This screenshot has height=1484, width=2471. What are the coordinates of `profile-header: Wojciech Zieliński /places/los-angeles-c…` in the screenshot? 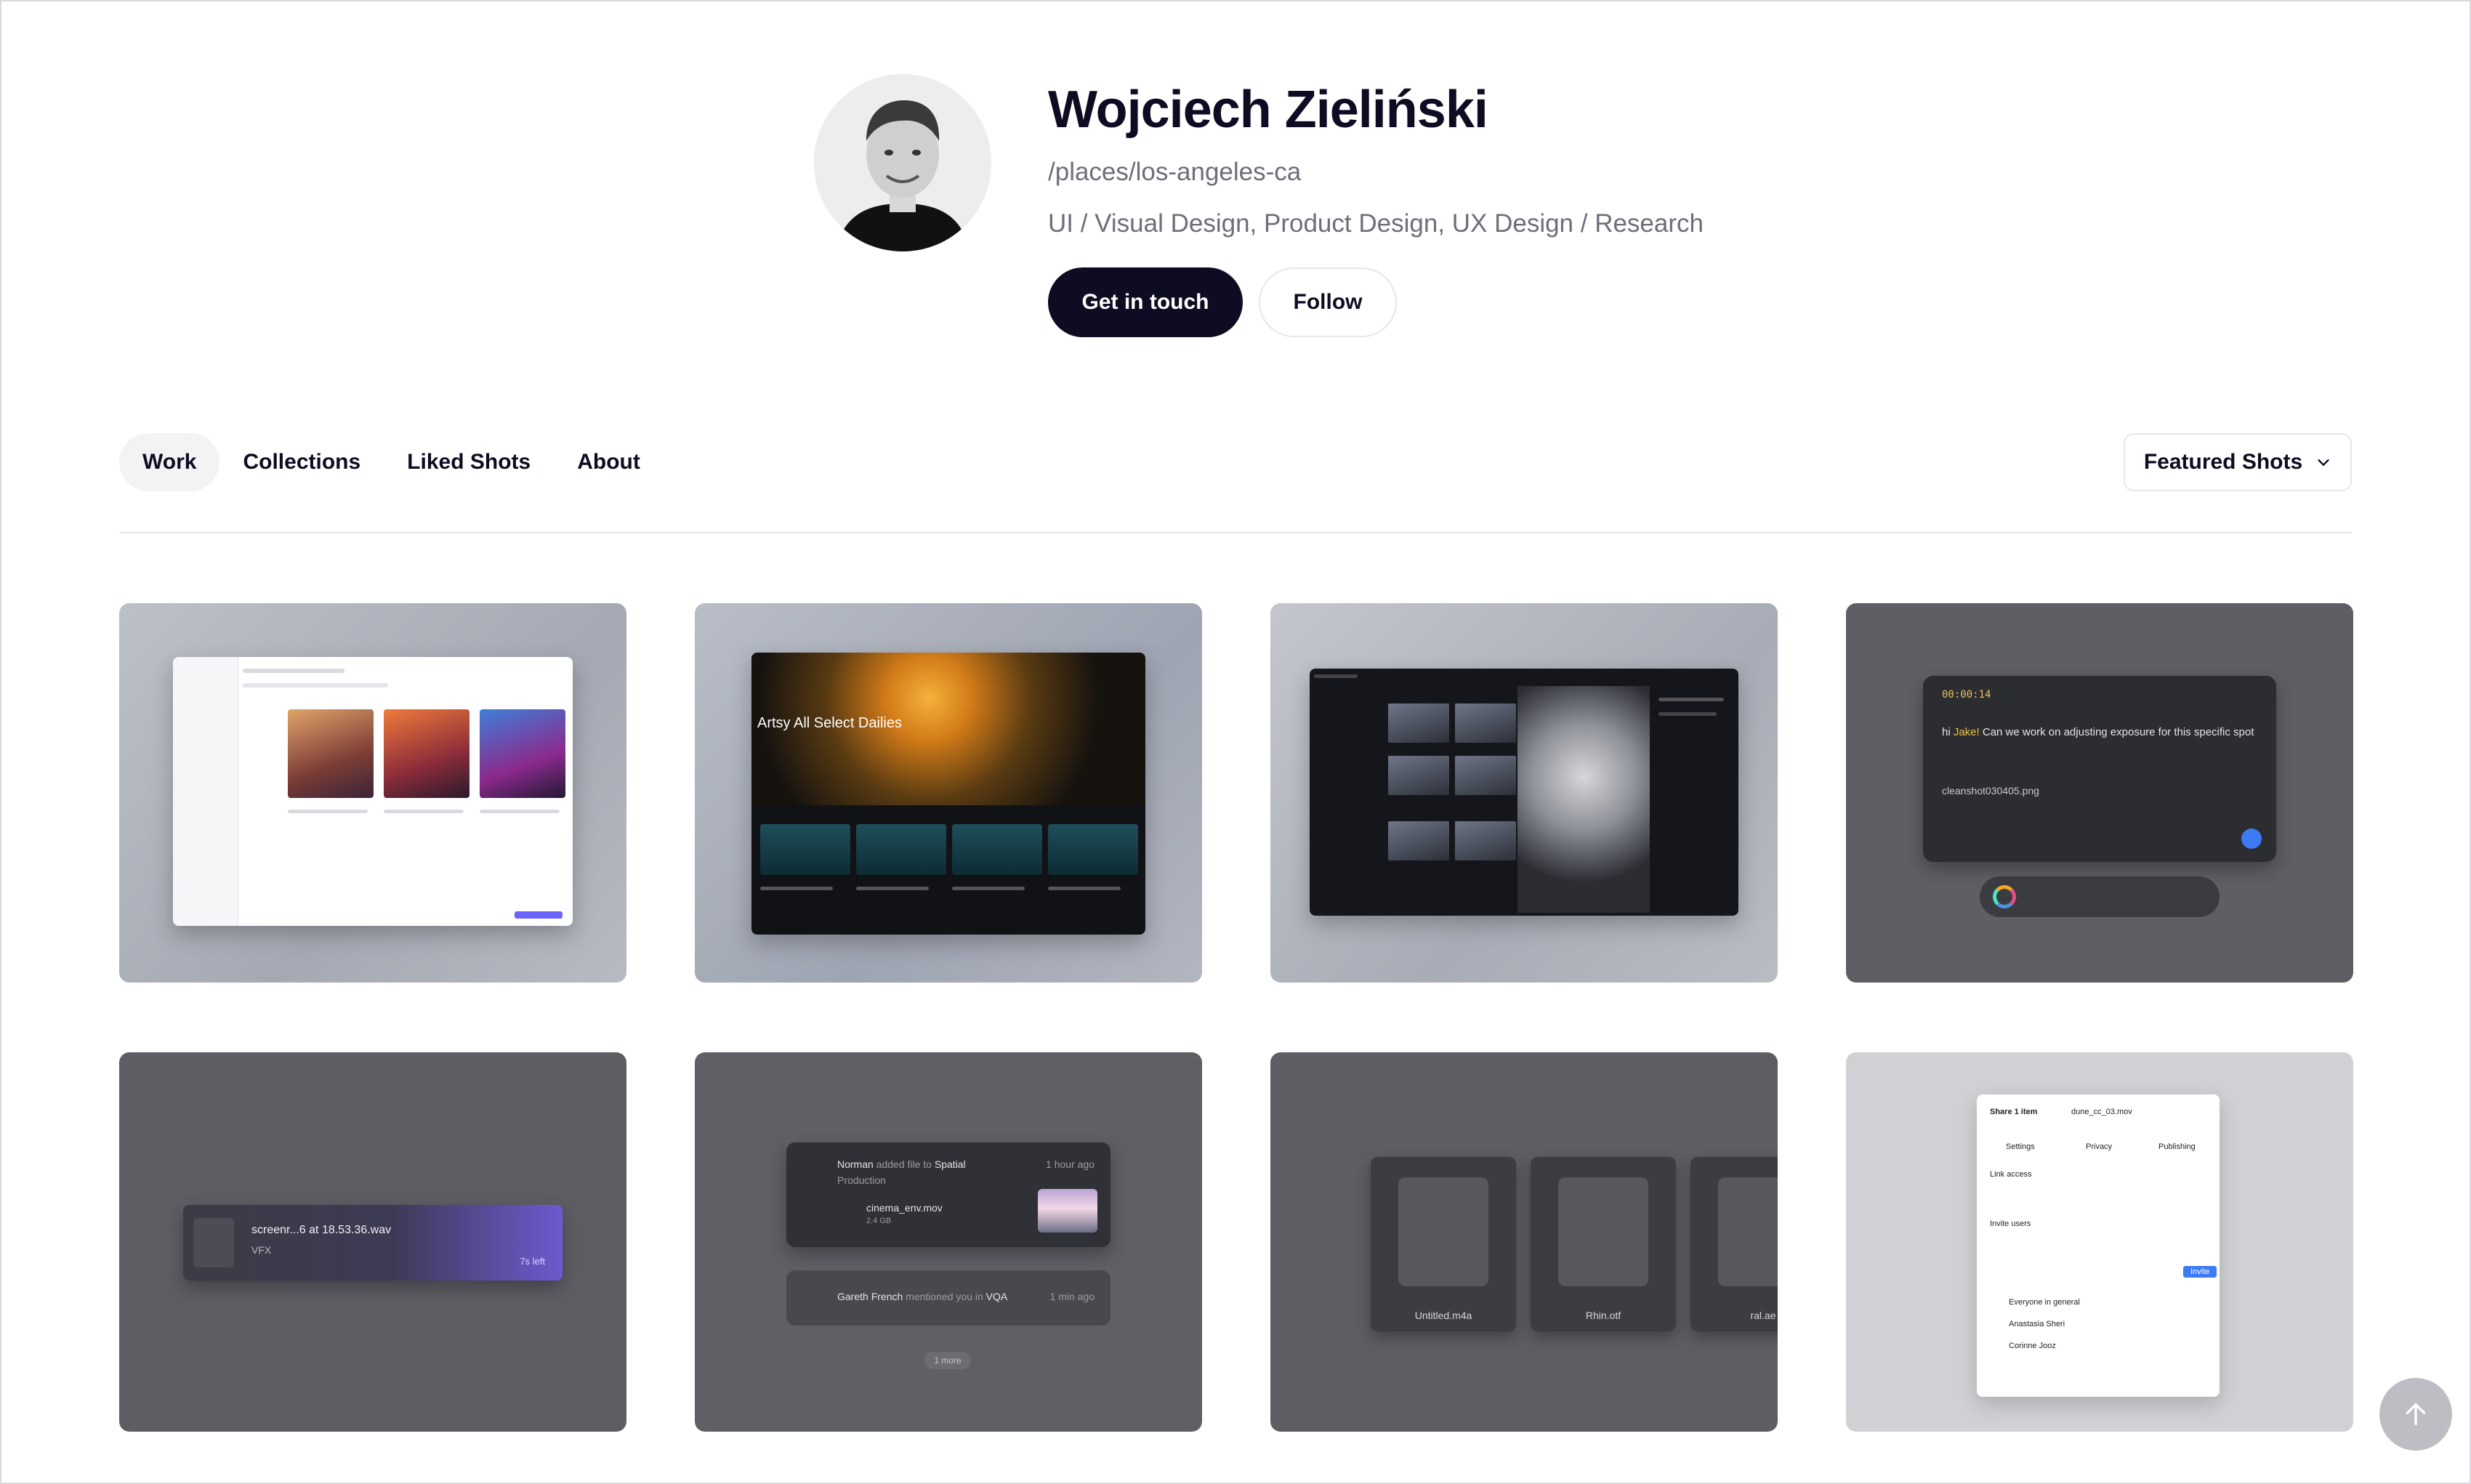 It's located at (1259, 206).